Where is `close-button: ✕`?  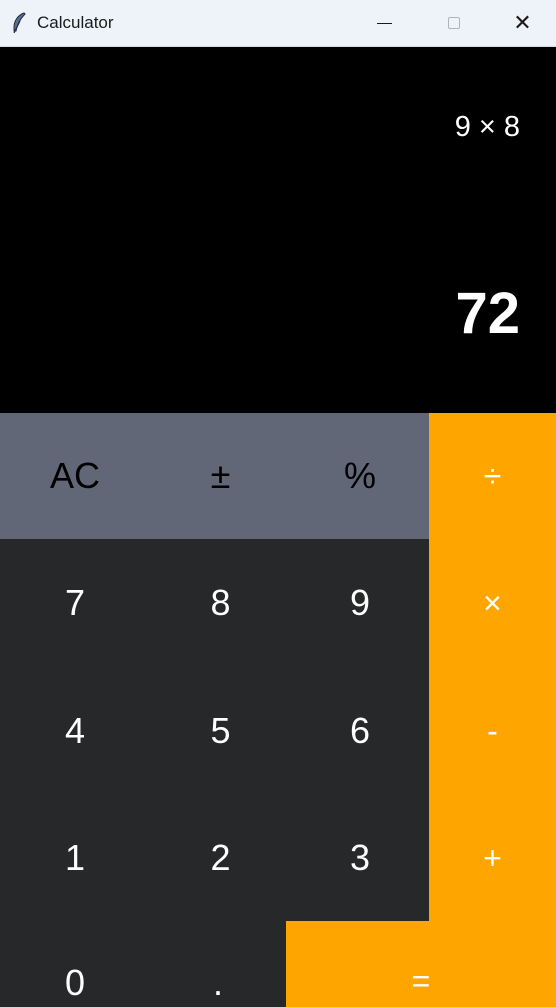 close-button: ✕ is located at coordinates (522, 23).